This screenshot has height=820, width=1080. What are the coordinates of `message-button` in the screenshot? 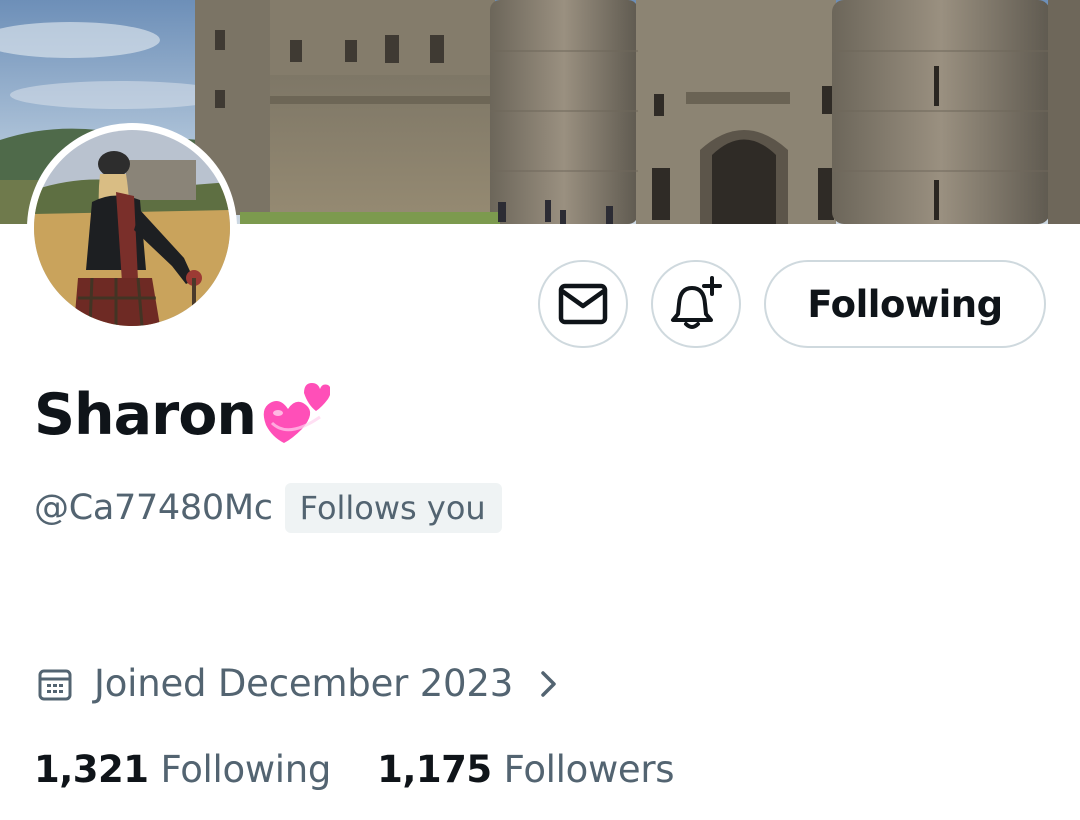 It's located at (583, 304).